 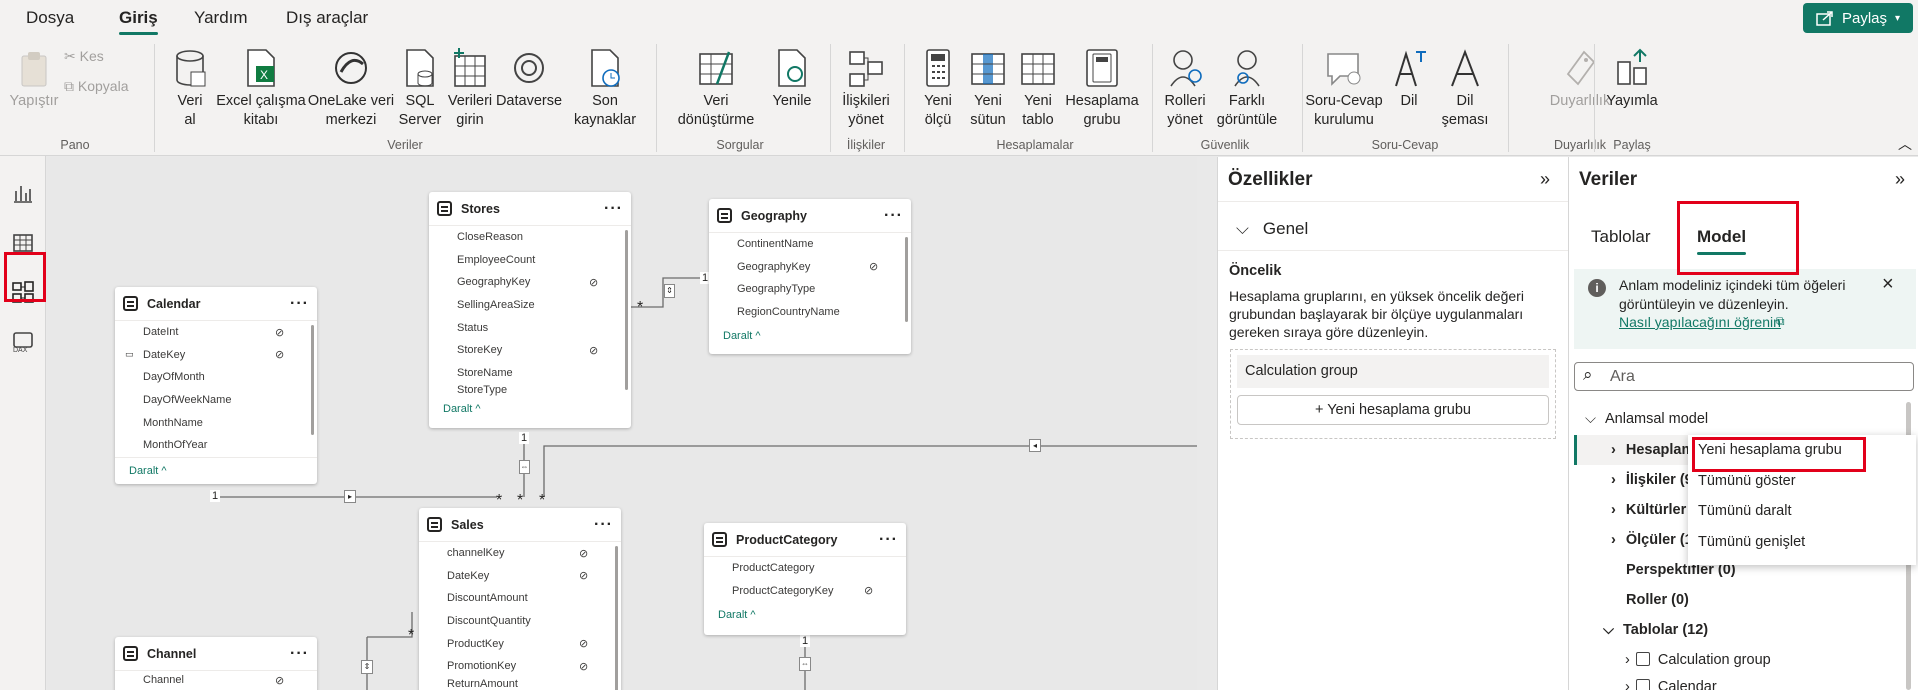 What do you see at coordinates (138, 21) in the screenshot?
I see `tab-giris: Giriş` at bounding box center [138, 21].